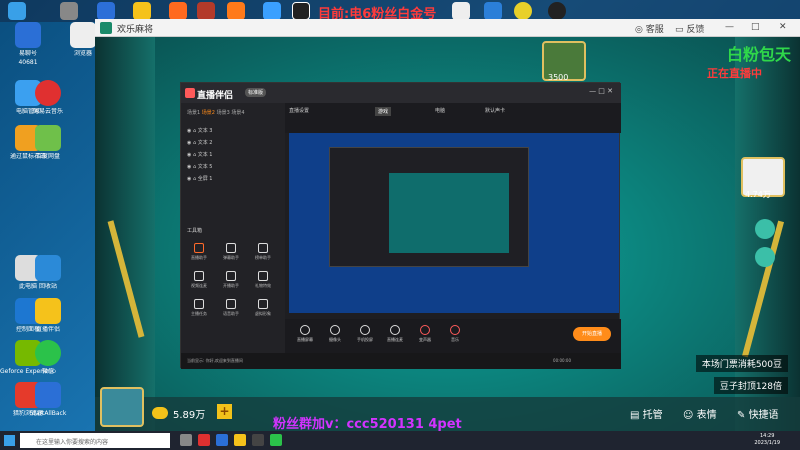 The image size is (800, 450). I want to click on desktop-icon: 易聊号 40681, so click(28, 44).